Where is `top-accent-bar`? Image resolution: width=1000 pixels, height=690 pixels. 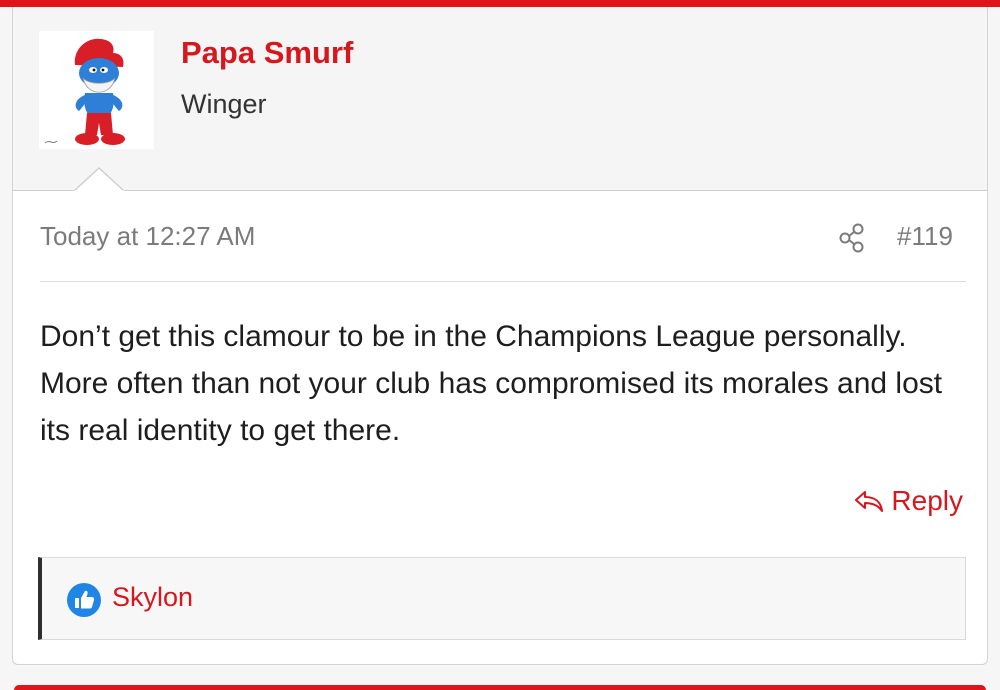
top-accent-bar is located at coordinates (500, 3).